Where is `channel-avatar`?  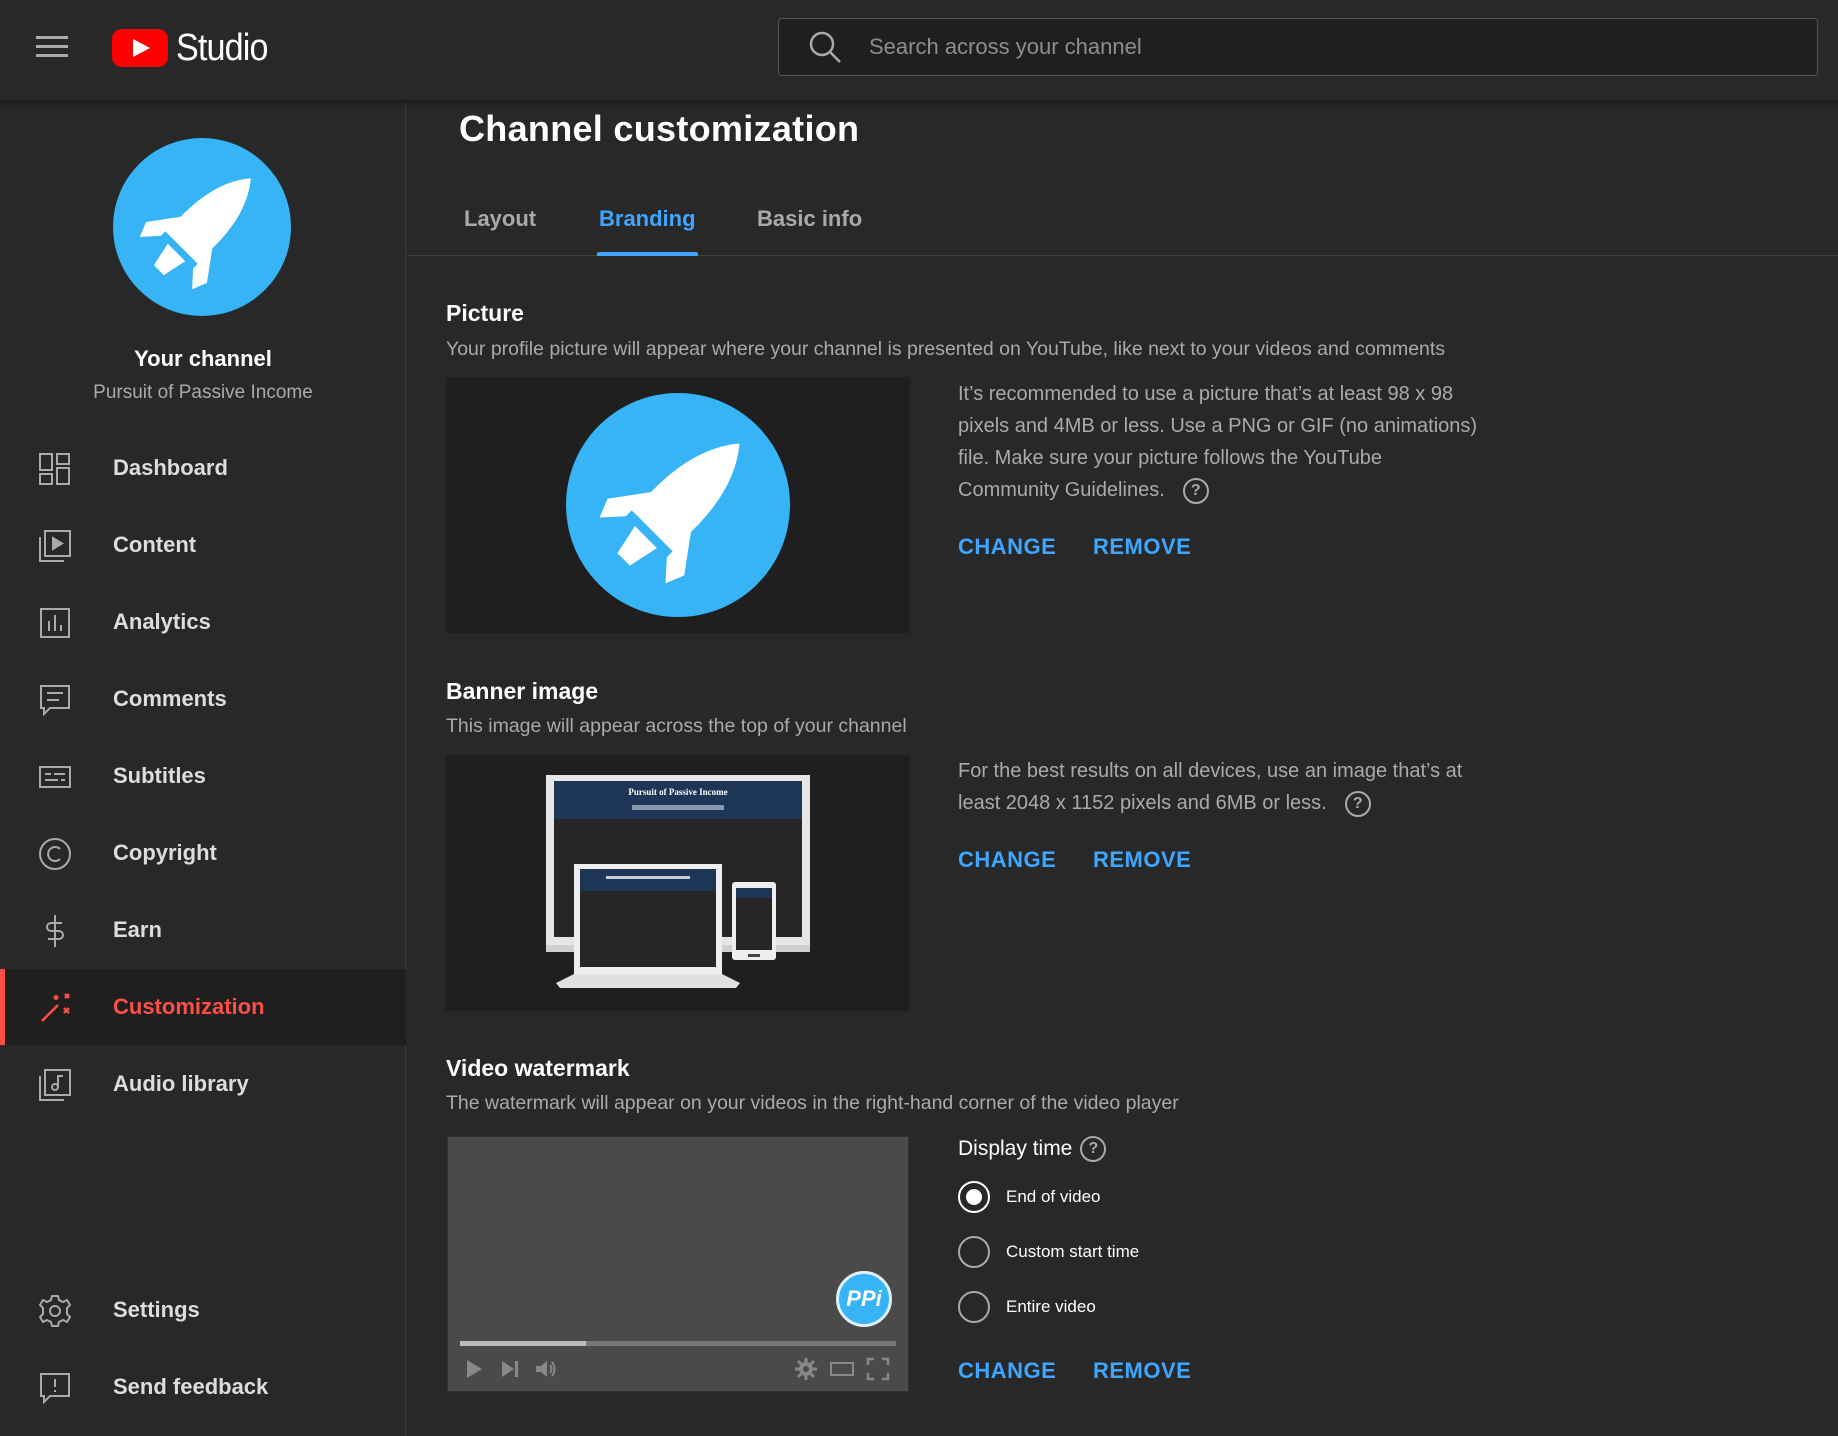
channel-avatar is located at coordinates (202, 227).